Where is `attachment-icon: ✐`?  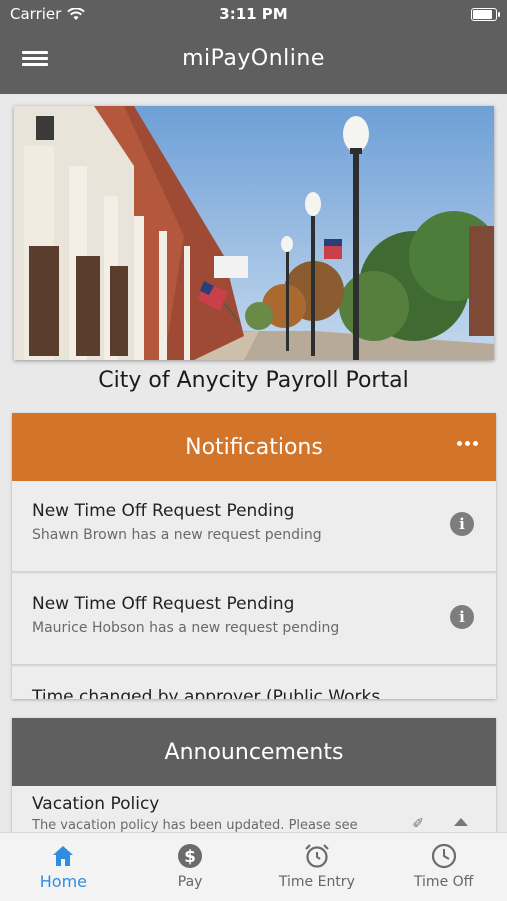 attachment-icon: ✐ is located at coordinates (418, 824).